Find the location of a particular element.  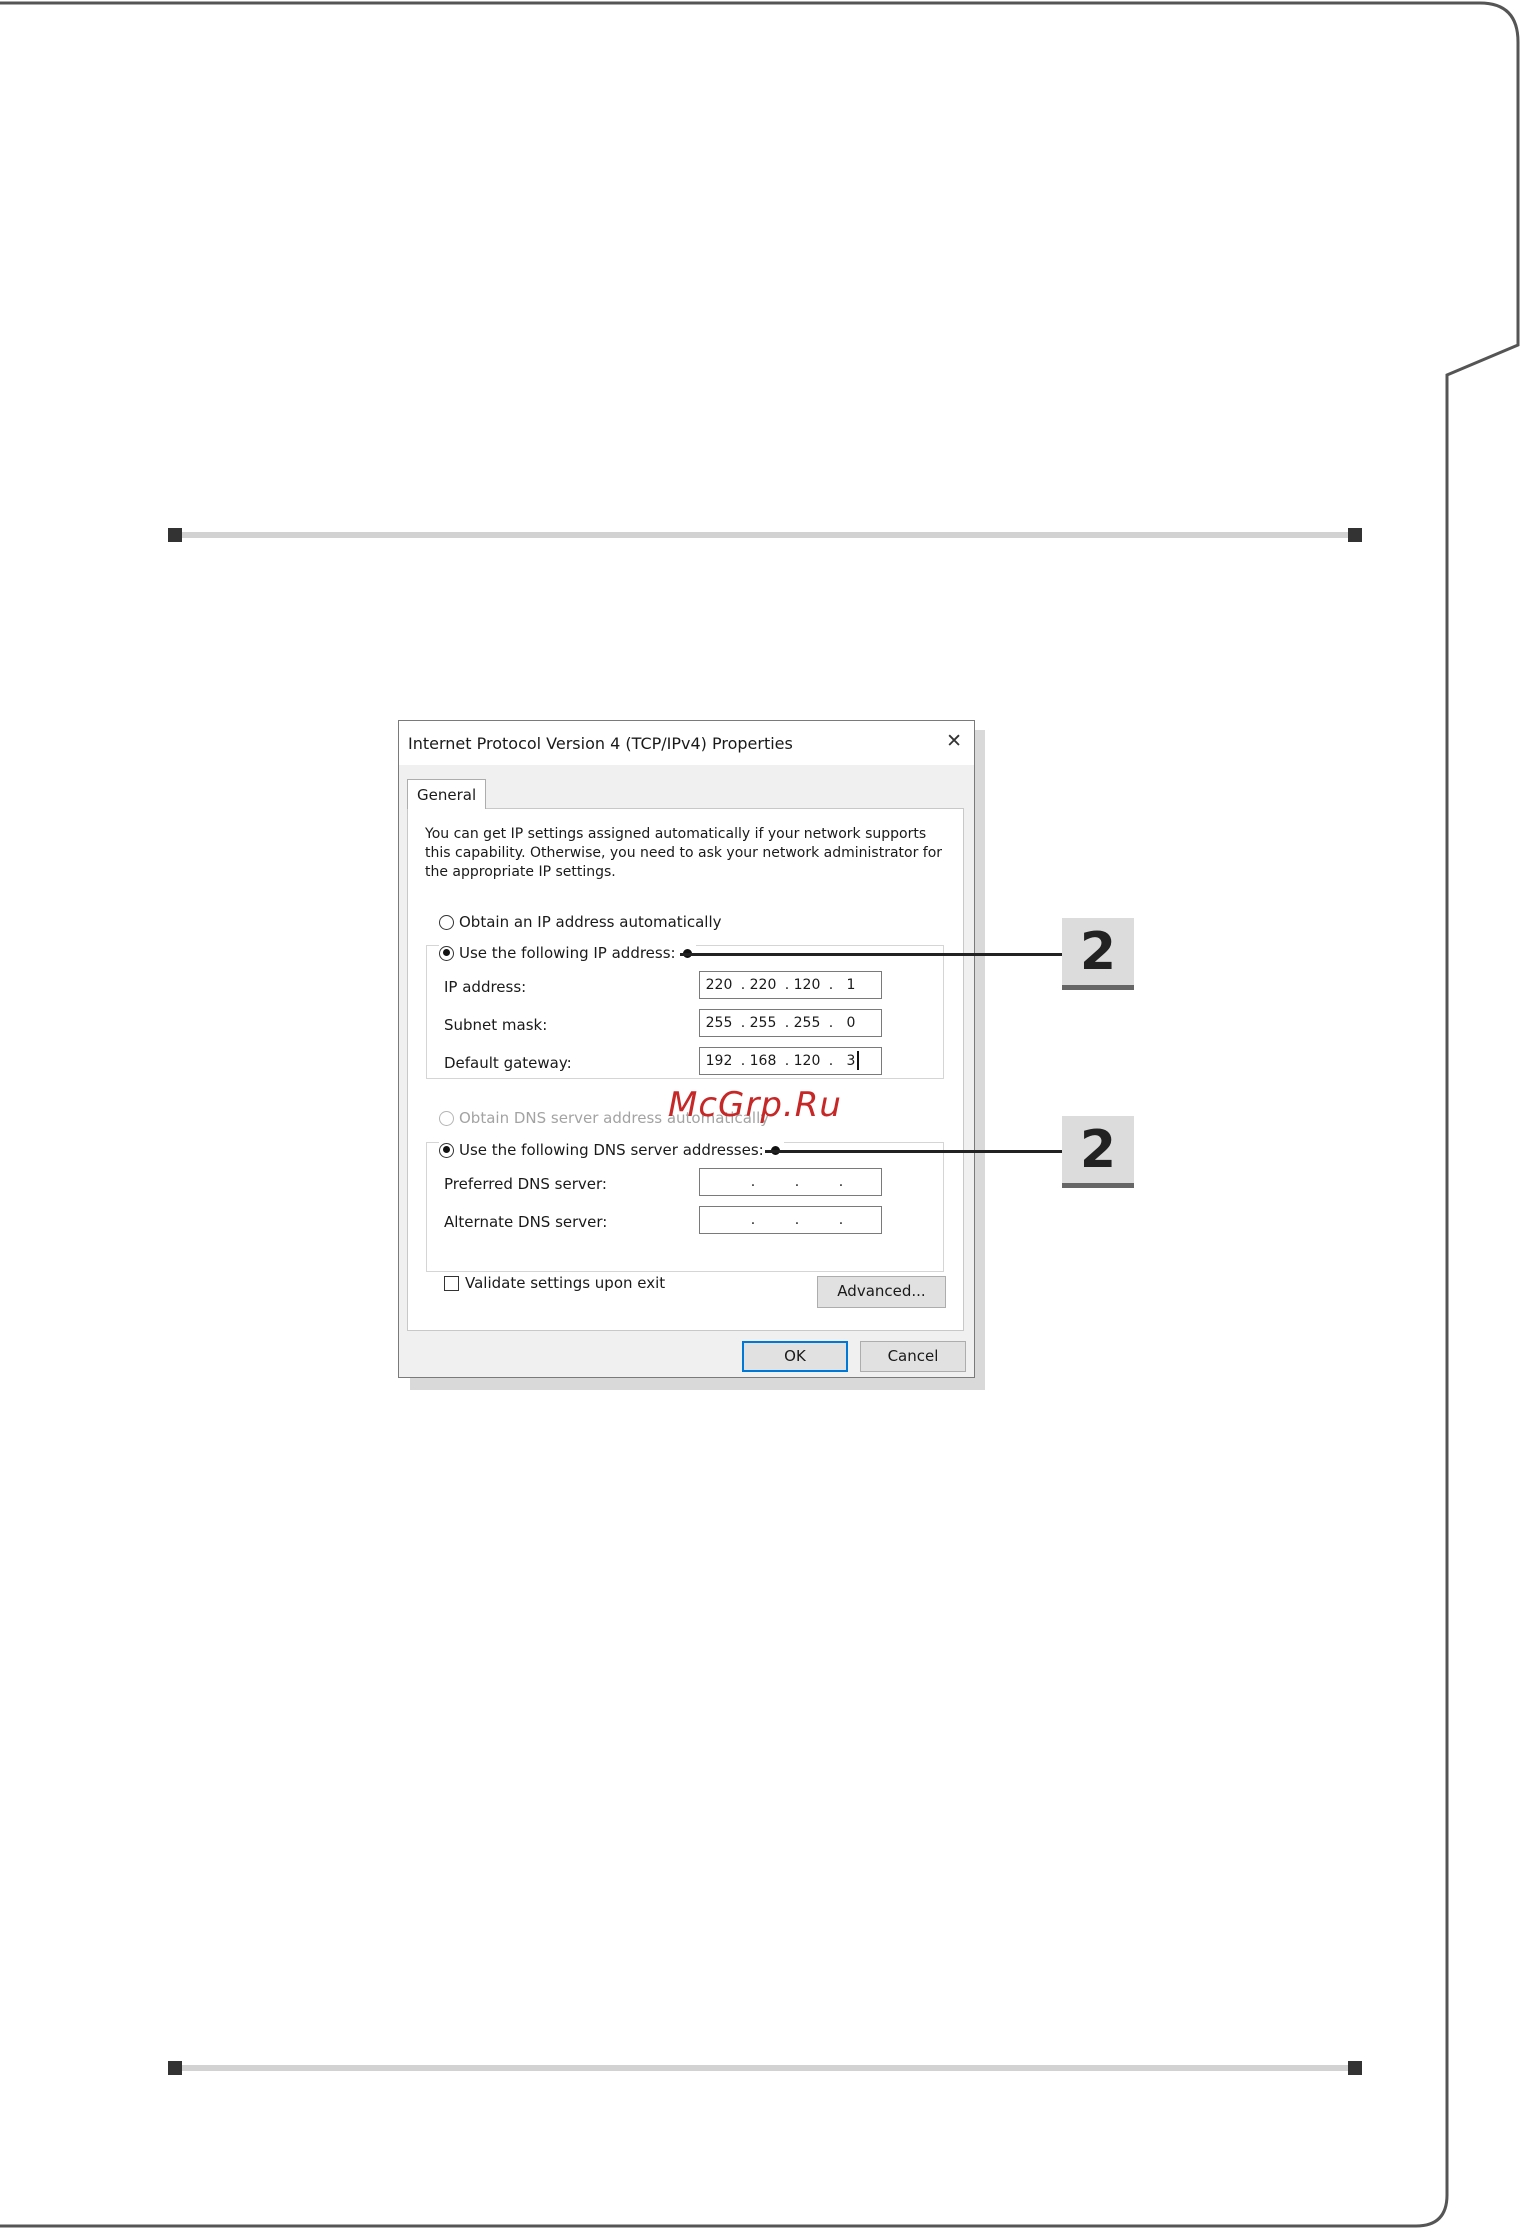

top-divider is located at coordinates (765, 535).